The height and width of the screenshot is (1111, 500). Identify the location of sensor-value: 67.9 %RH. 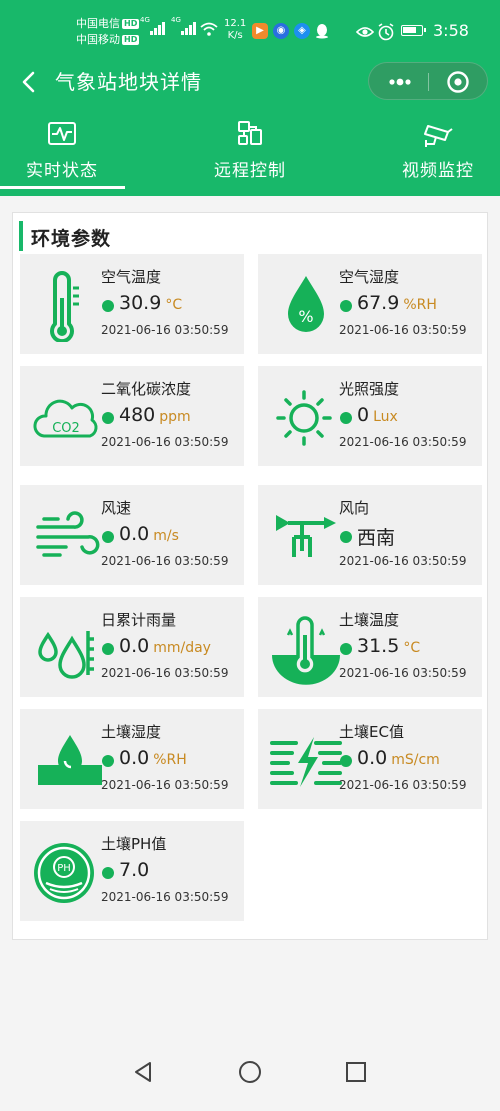
(397, 303).